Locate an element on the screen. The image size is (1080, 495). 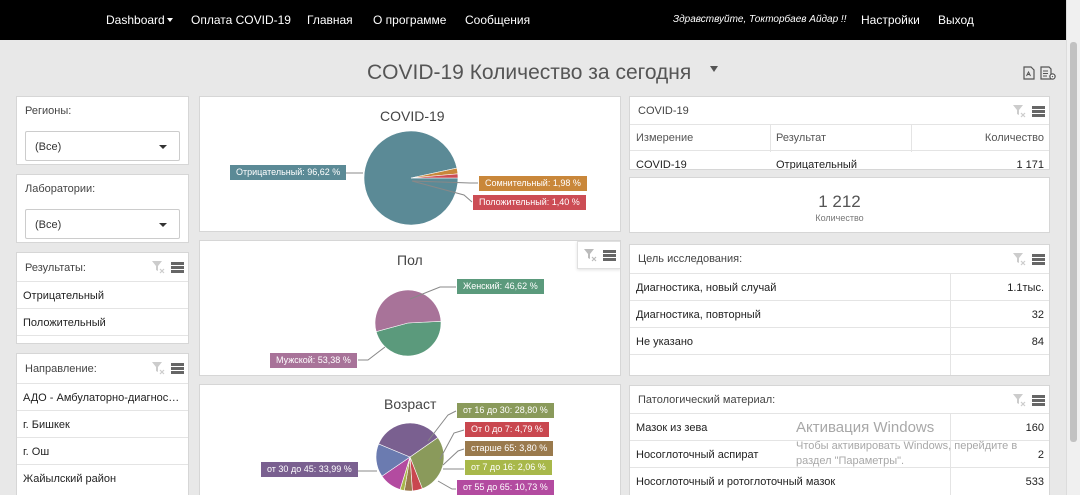
pie-label-age-7-16: от 7 до 16: 2,06 % is located at coordinates (508, 467).